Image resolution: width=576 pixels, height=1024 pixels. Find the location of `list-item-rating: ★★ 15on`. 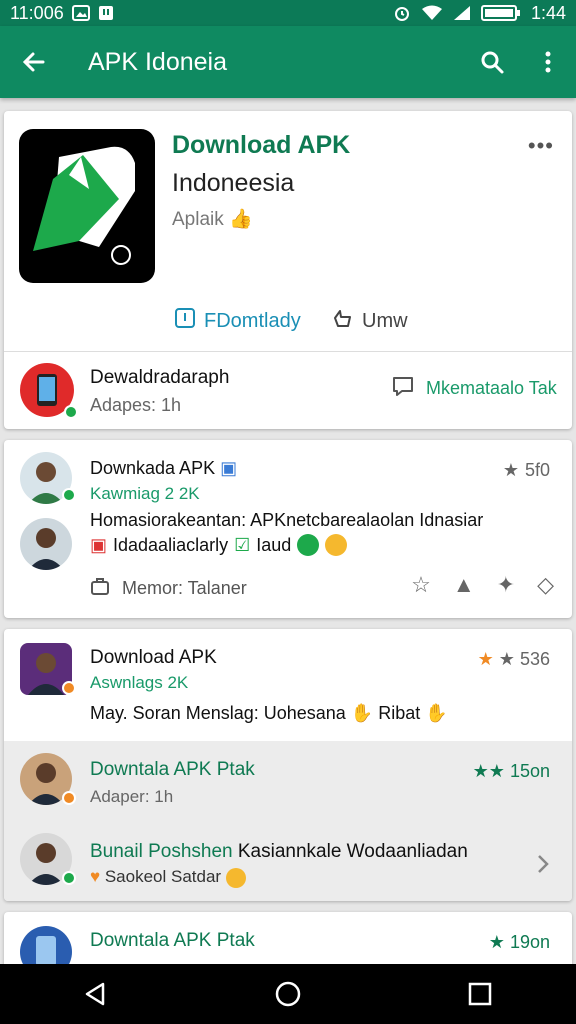

list-item-rating: ★★ 15on is located at coordinates (511, 771).